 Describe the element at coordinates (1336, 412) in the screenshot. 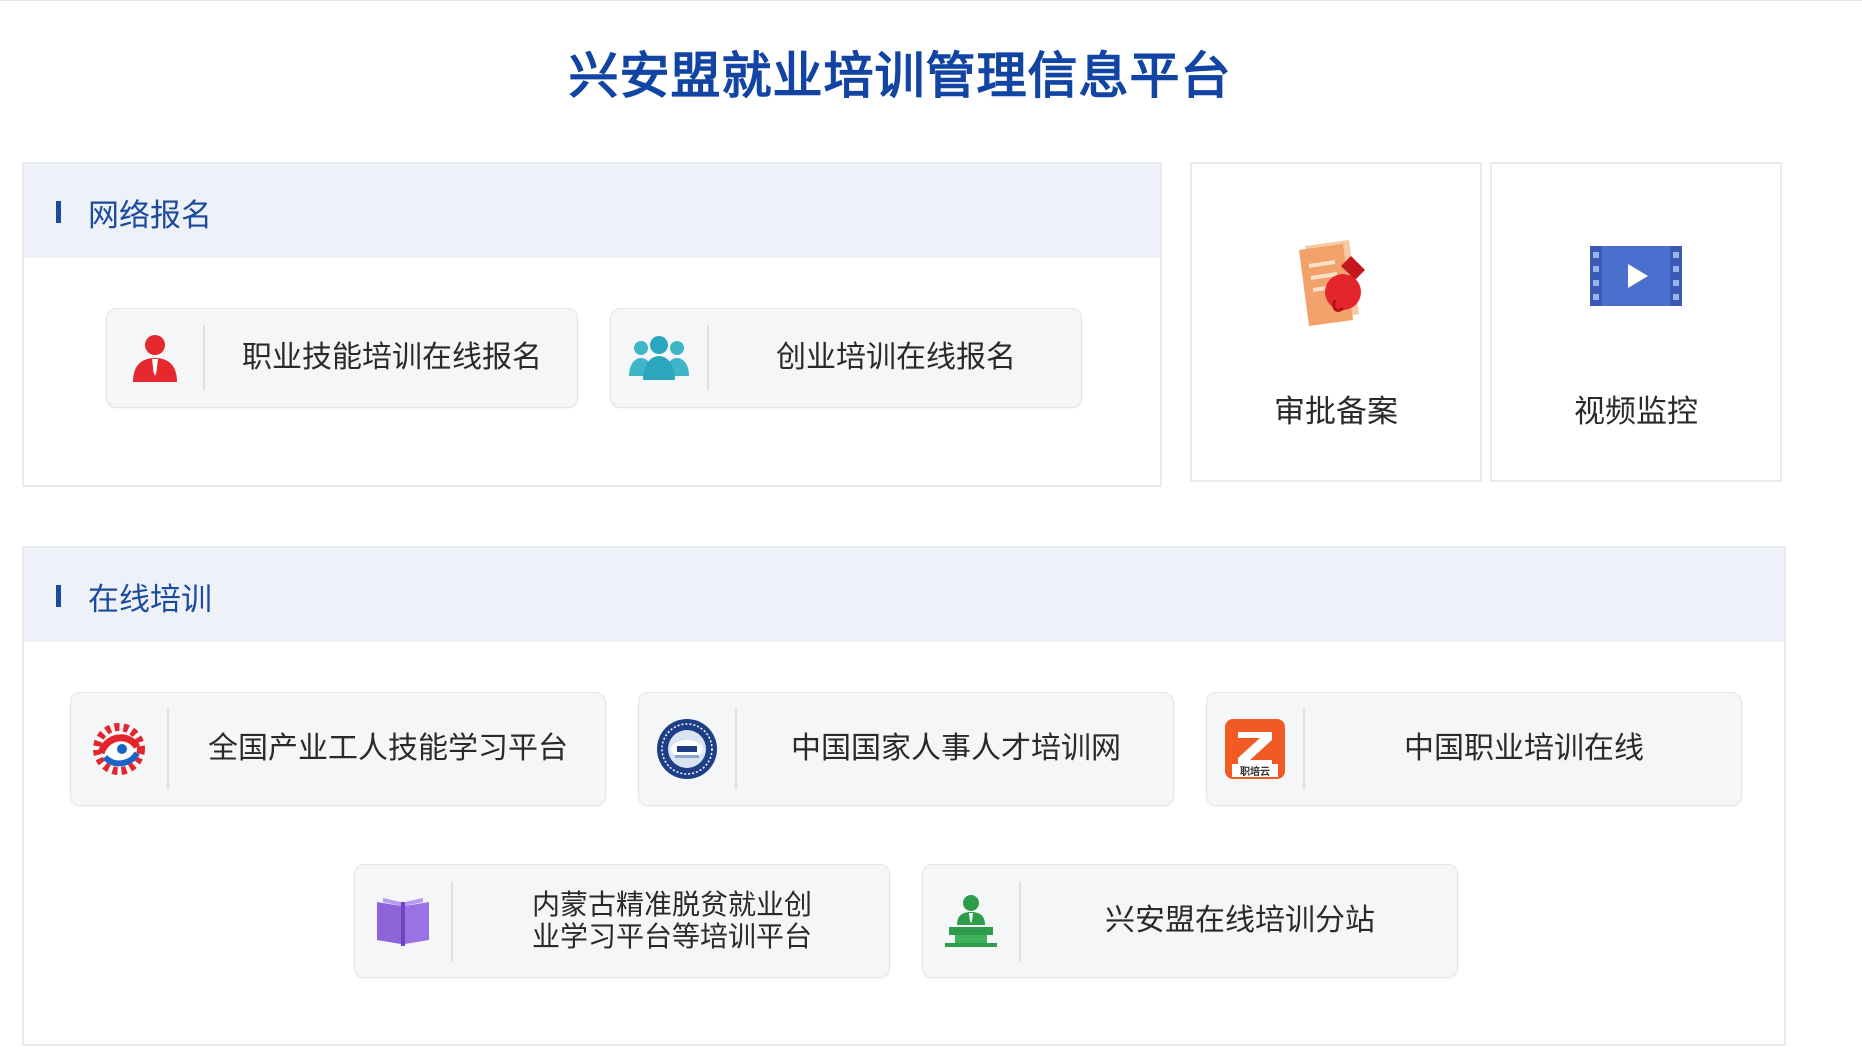

I see `tile-label: 审批备案` at that location.